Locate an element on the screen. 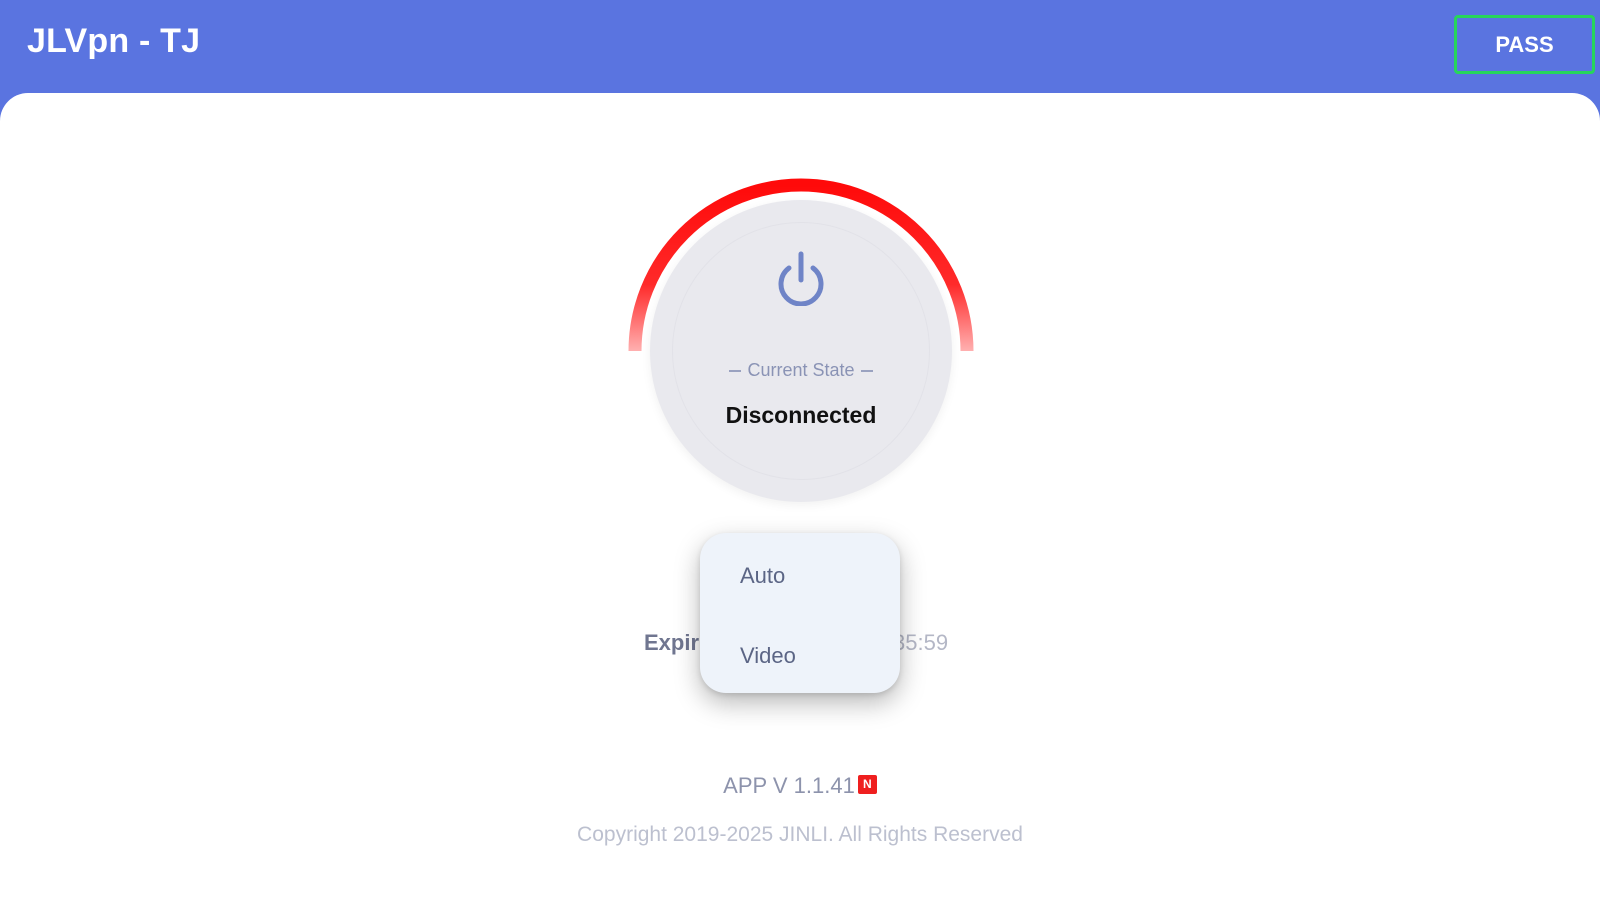 The image size is (1600, 900). current-state-label: Current State is located at coordinates (801, 370).